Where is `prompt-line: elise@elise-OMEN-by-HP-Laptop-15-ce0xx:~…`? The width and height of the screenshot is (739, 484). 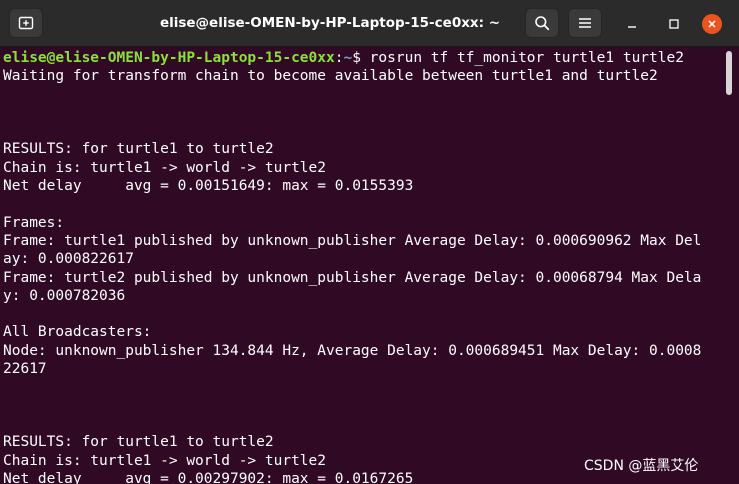
prompt-line: elise@elise-OMEN-by-HP-Laptop-15-ce0xx:~… is located at coordinates (362, 58).